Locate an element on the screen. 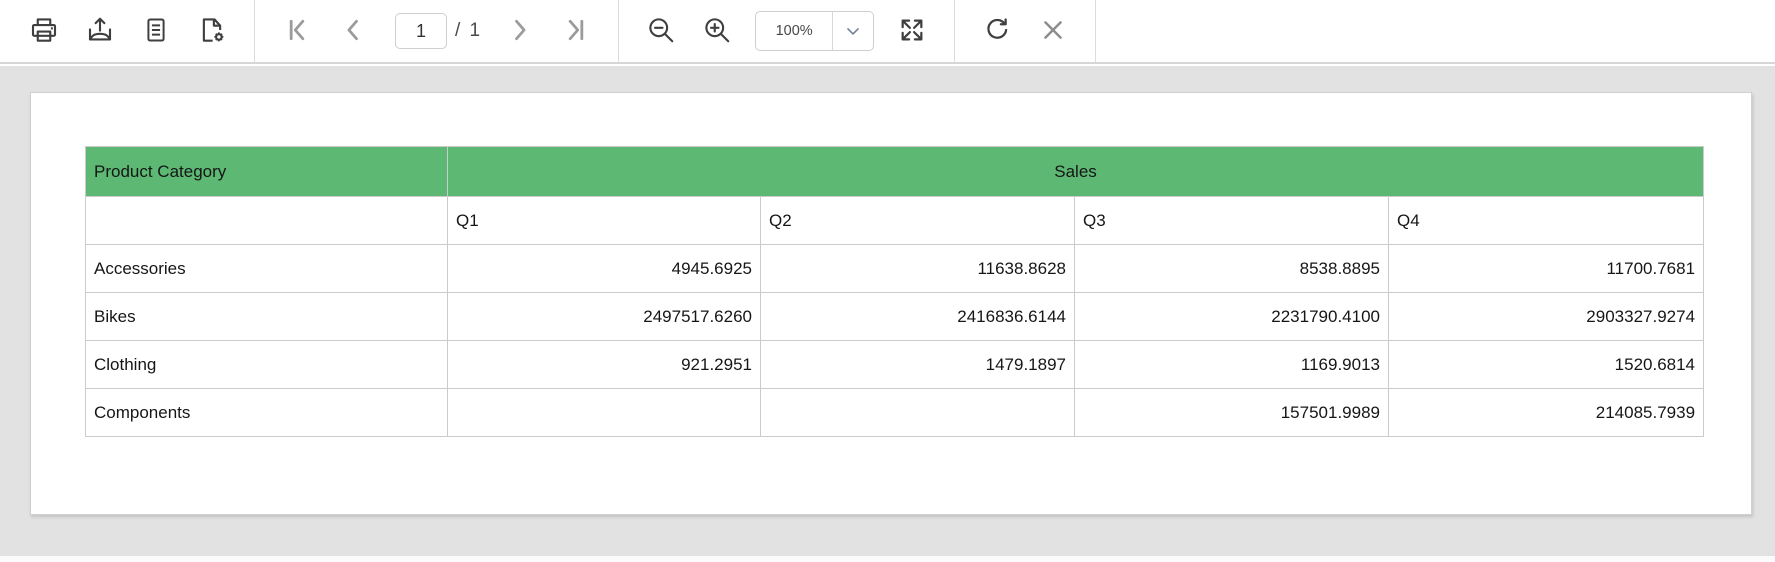 This screenshot has width=1775, height=562. last-page-icon is located at coordinates (576, 31).